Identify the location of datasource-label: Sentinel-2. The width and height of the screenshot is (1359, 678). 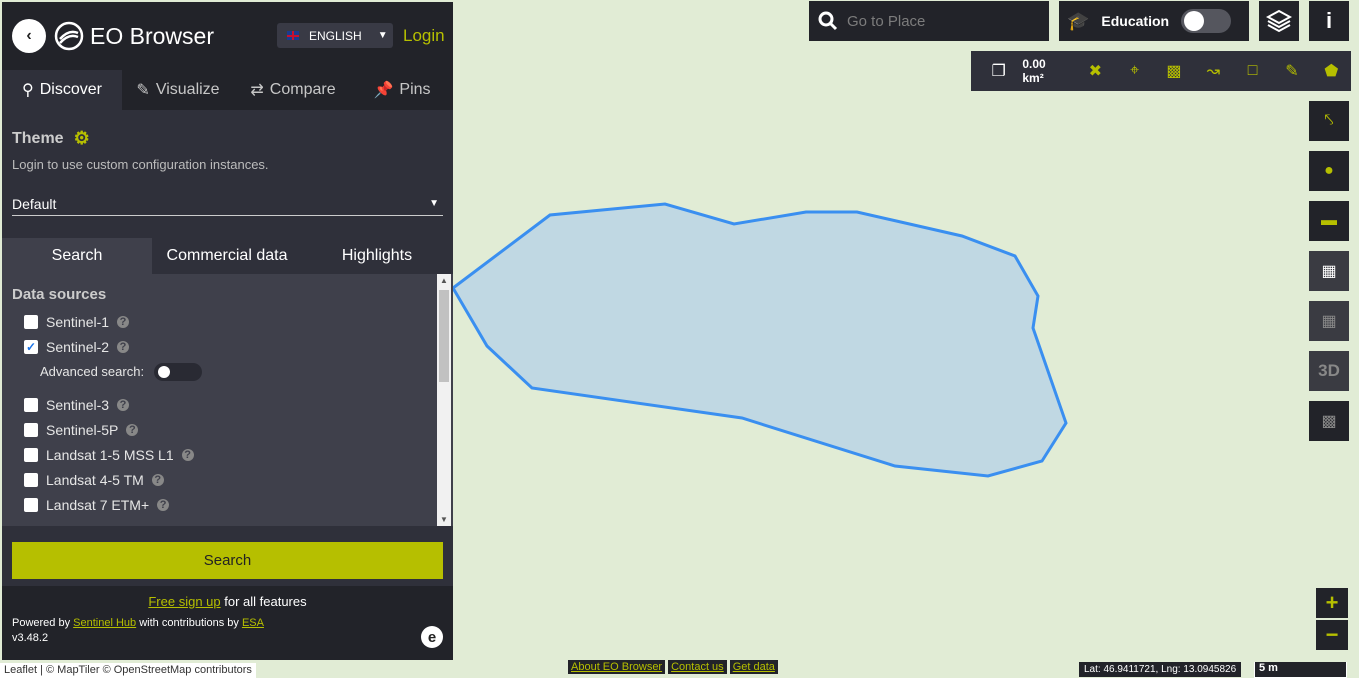
(78, 346).